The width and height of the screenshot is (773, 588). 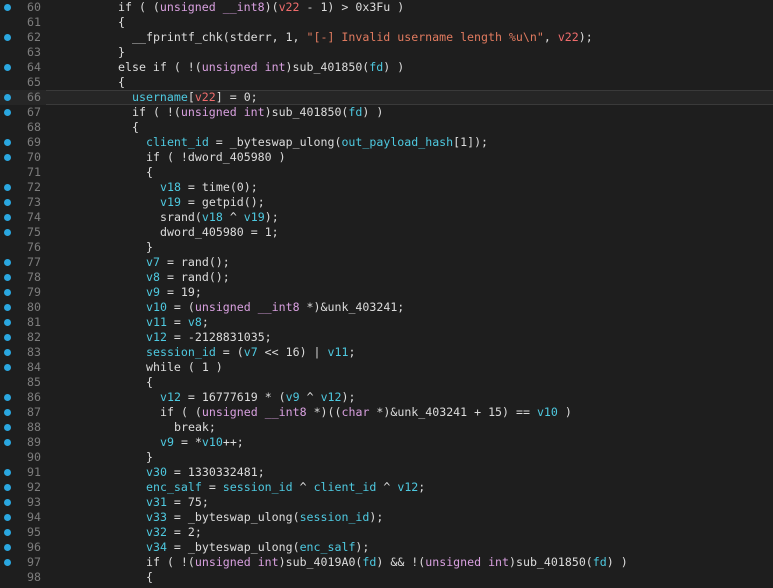 I want to click on code-line: 70 if ( !dword_405980 ), so click(x=386, y=157).